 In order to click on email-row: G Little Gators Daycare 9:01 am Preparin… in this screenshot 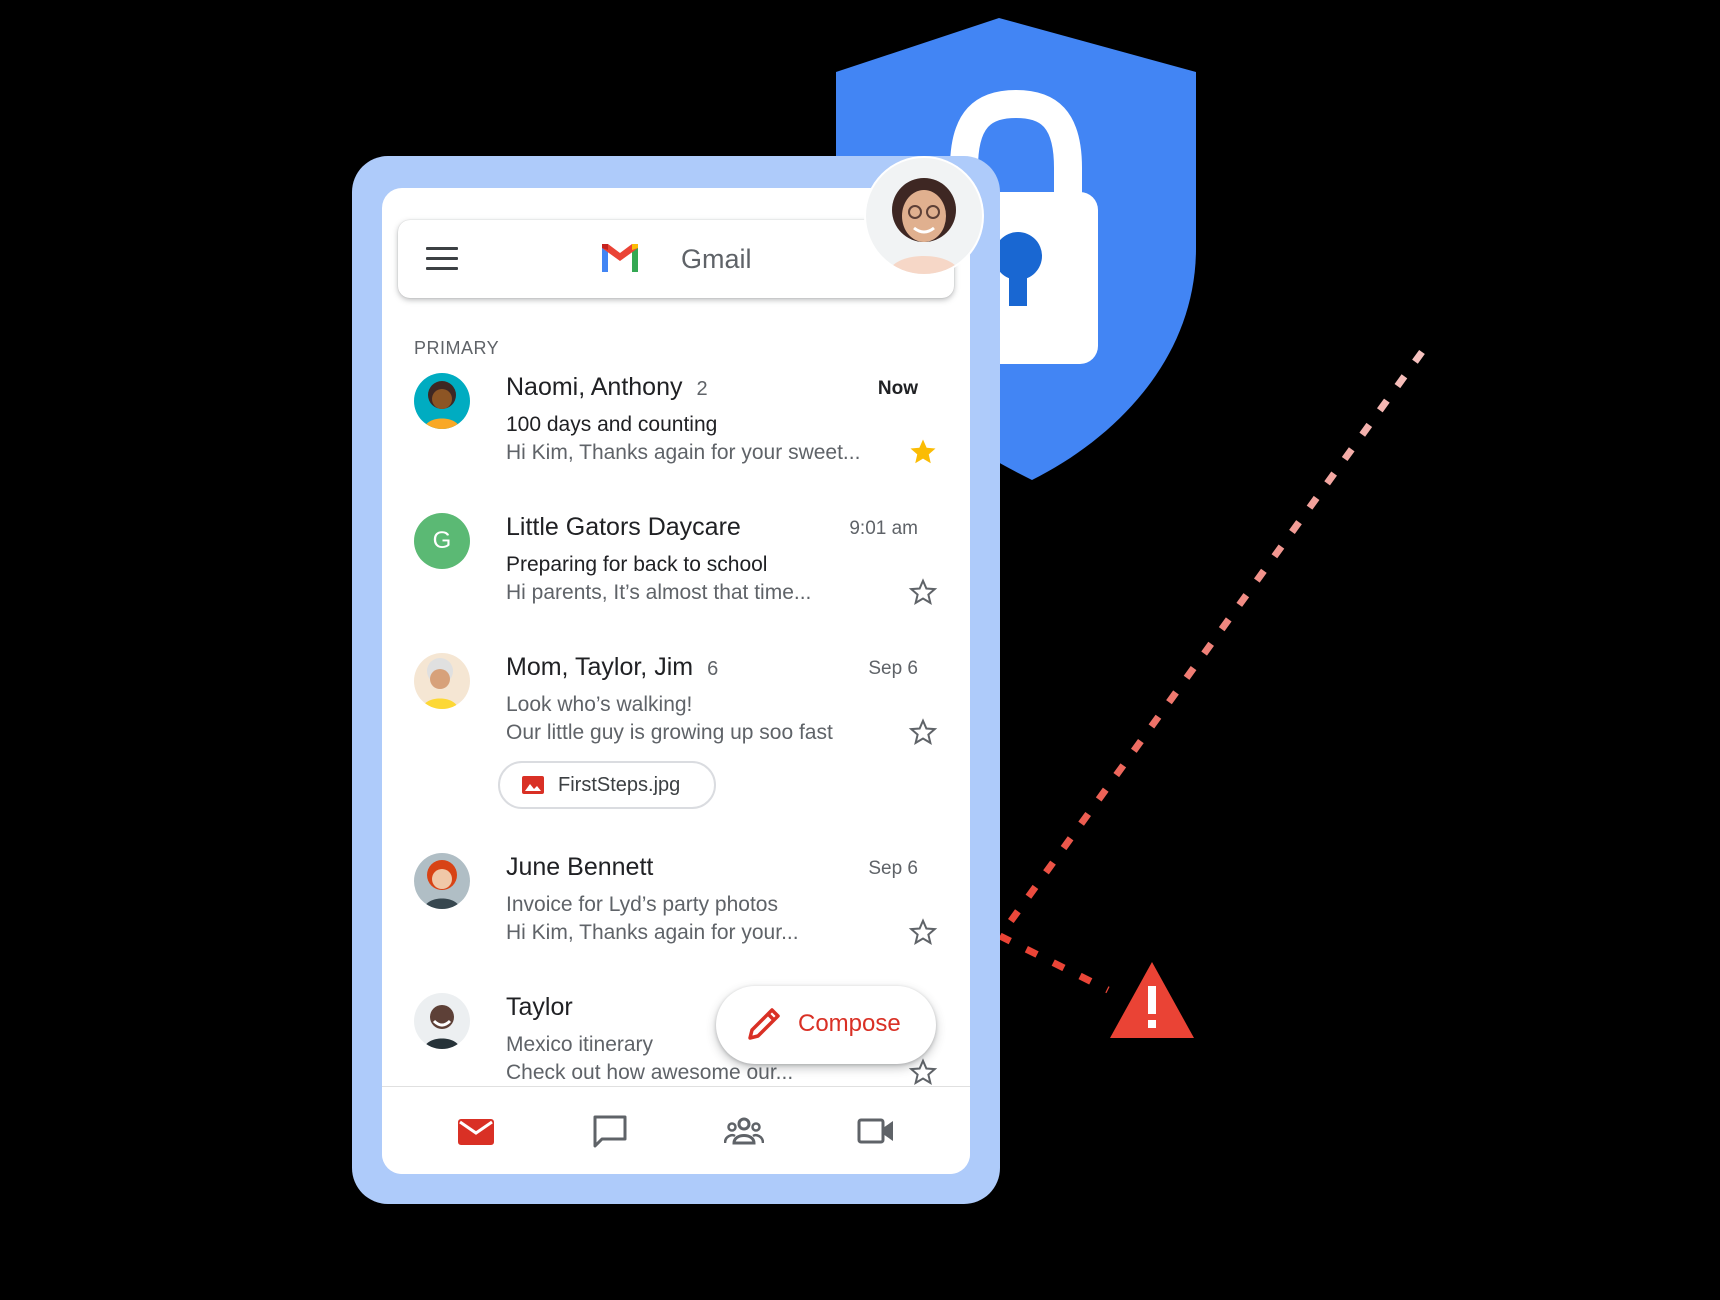, I will do `click(676, 567)`.